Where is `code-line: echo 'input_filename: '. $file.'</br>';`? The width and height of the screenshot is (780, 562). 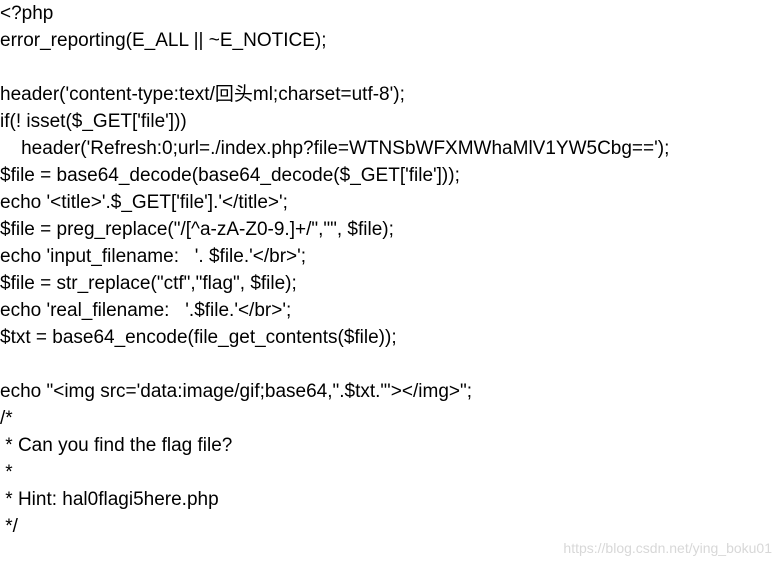 code-line: echo 'input_filename: '. $file.'</br>'; is located at coordinates (153, 256).